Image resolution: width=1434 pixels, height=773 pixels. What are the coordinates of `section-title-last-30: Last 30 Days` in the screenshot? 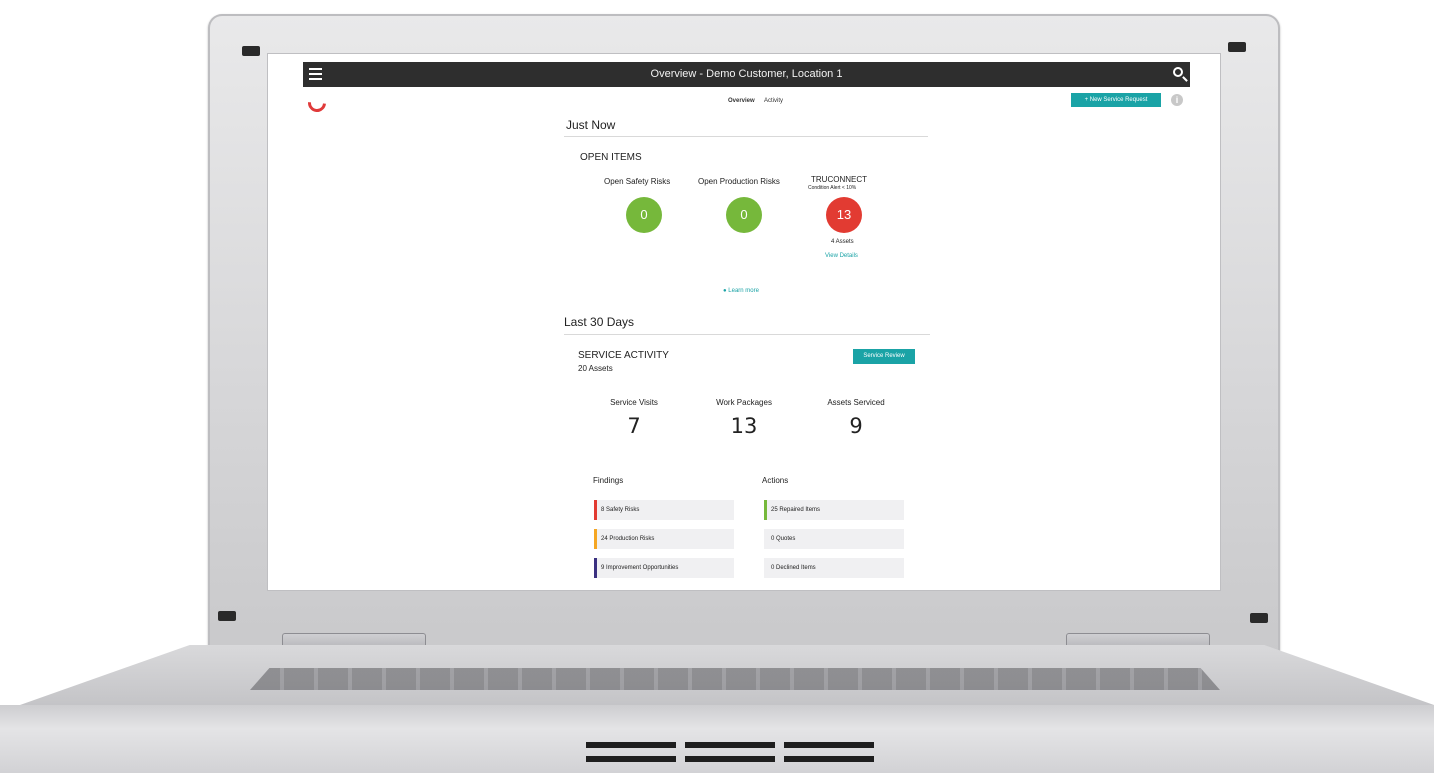 It's located at (599, 322).